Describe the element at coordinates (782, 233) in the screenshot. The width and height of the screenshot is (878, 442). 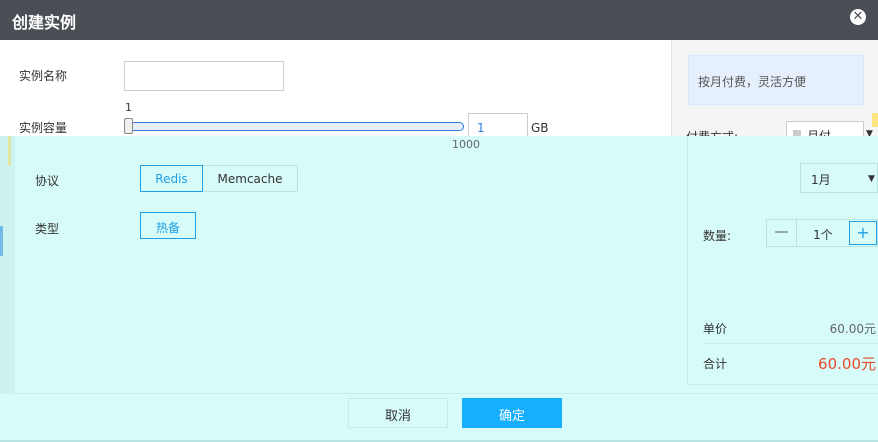
I see `minus-icon: —` at that location.